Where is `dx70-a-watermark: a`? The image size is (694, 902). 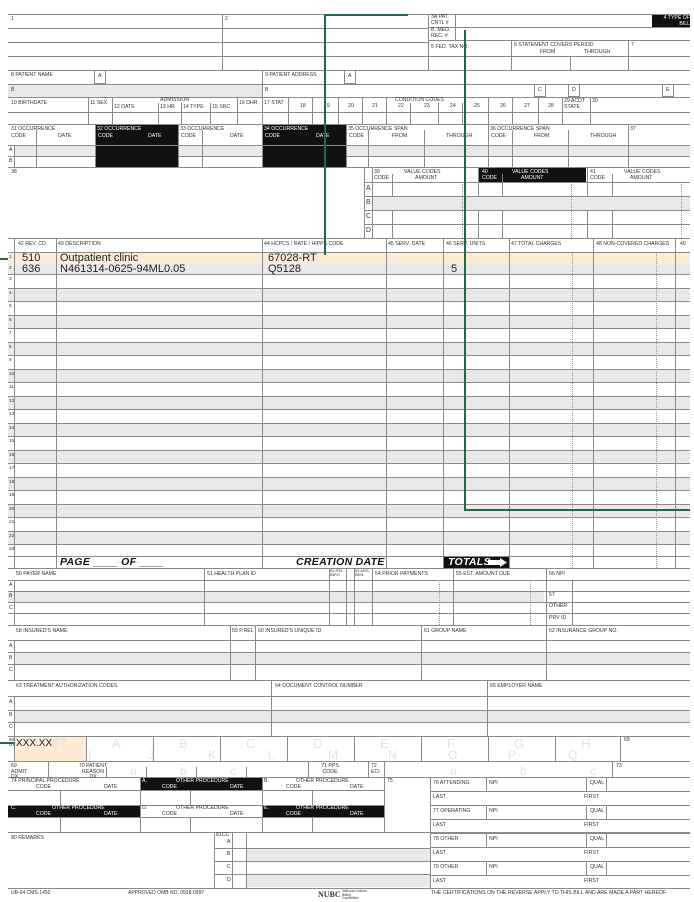
dx70-a-watermark: a is located at coordinates (133, 771).